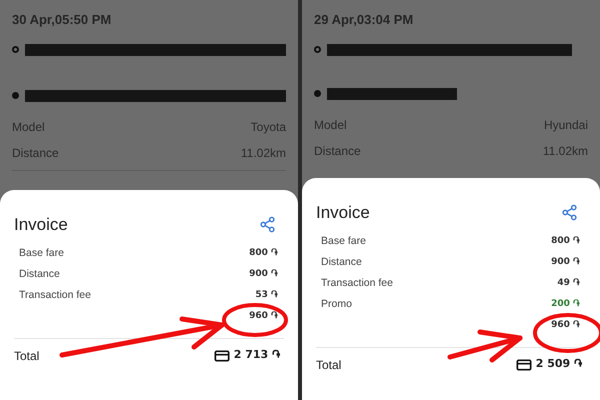  Describe the element at coordinates (266, 295) in the screenshot. I see `fee-amount: 53 ֏` at that location.